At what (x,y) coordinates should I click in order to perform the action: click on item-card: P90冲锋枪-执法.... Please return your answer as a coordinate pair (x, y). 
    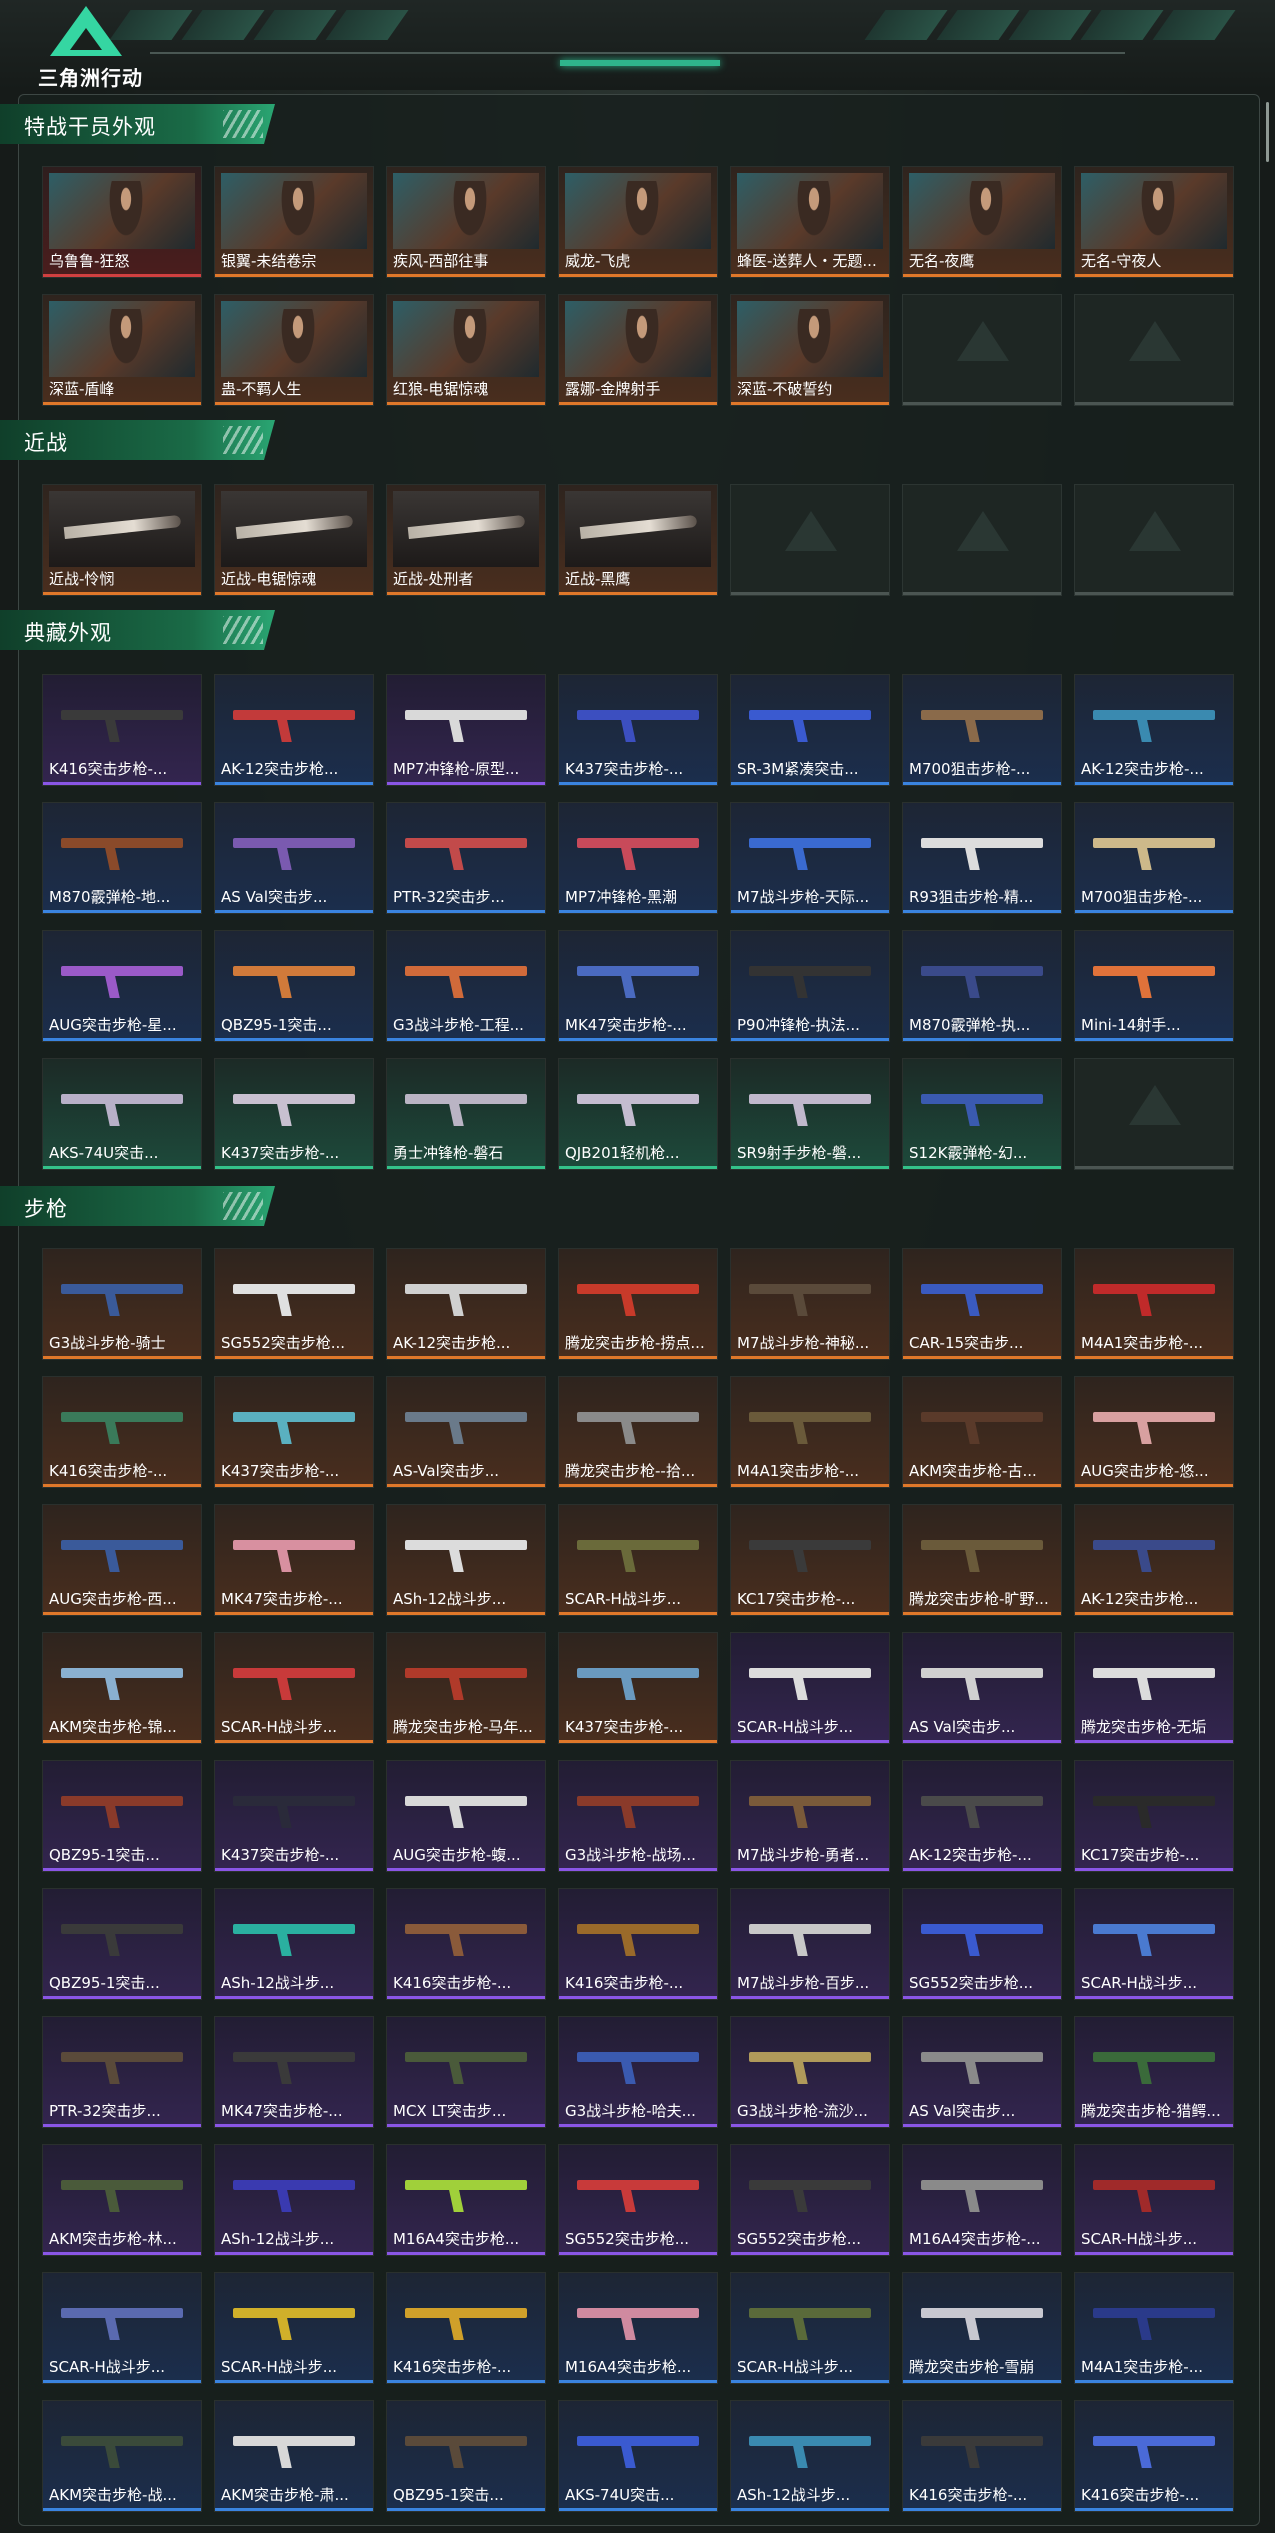
    Looking at the image, I should click on (810, 986).